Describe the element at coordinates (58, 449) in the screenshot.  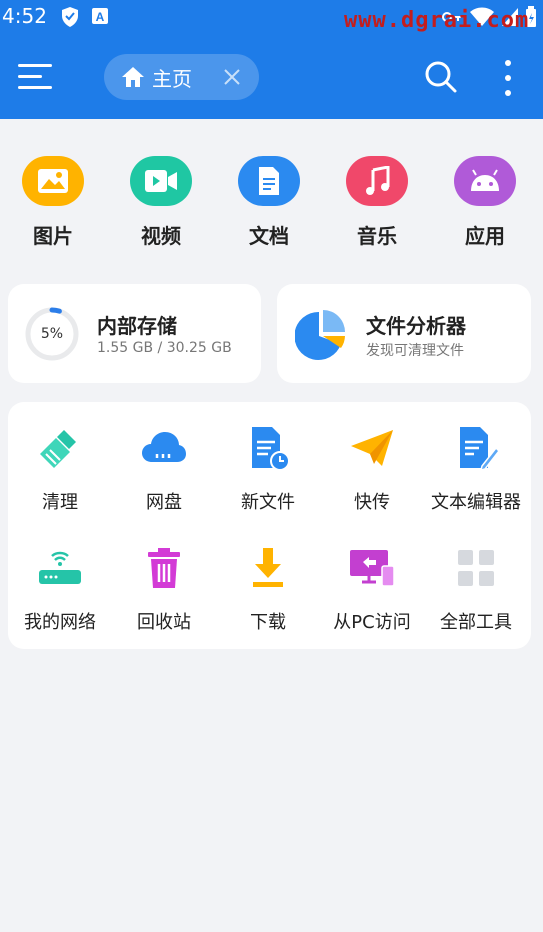
I see `broom-icon` at that location.